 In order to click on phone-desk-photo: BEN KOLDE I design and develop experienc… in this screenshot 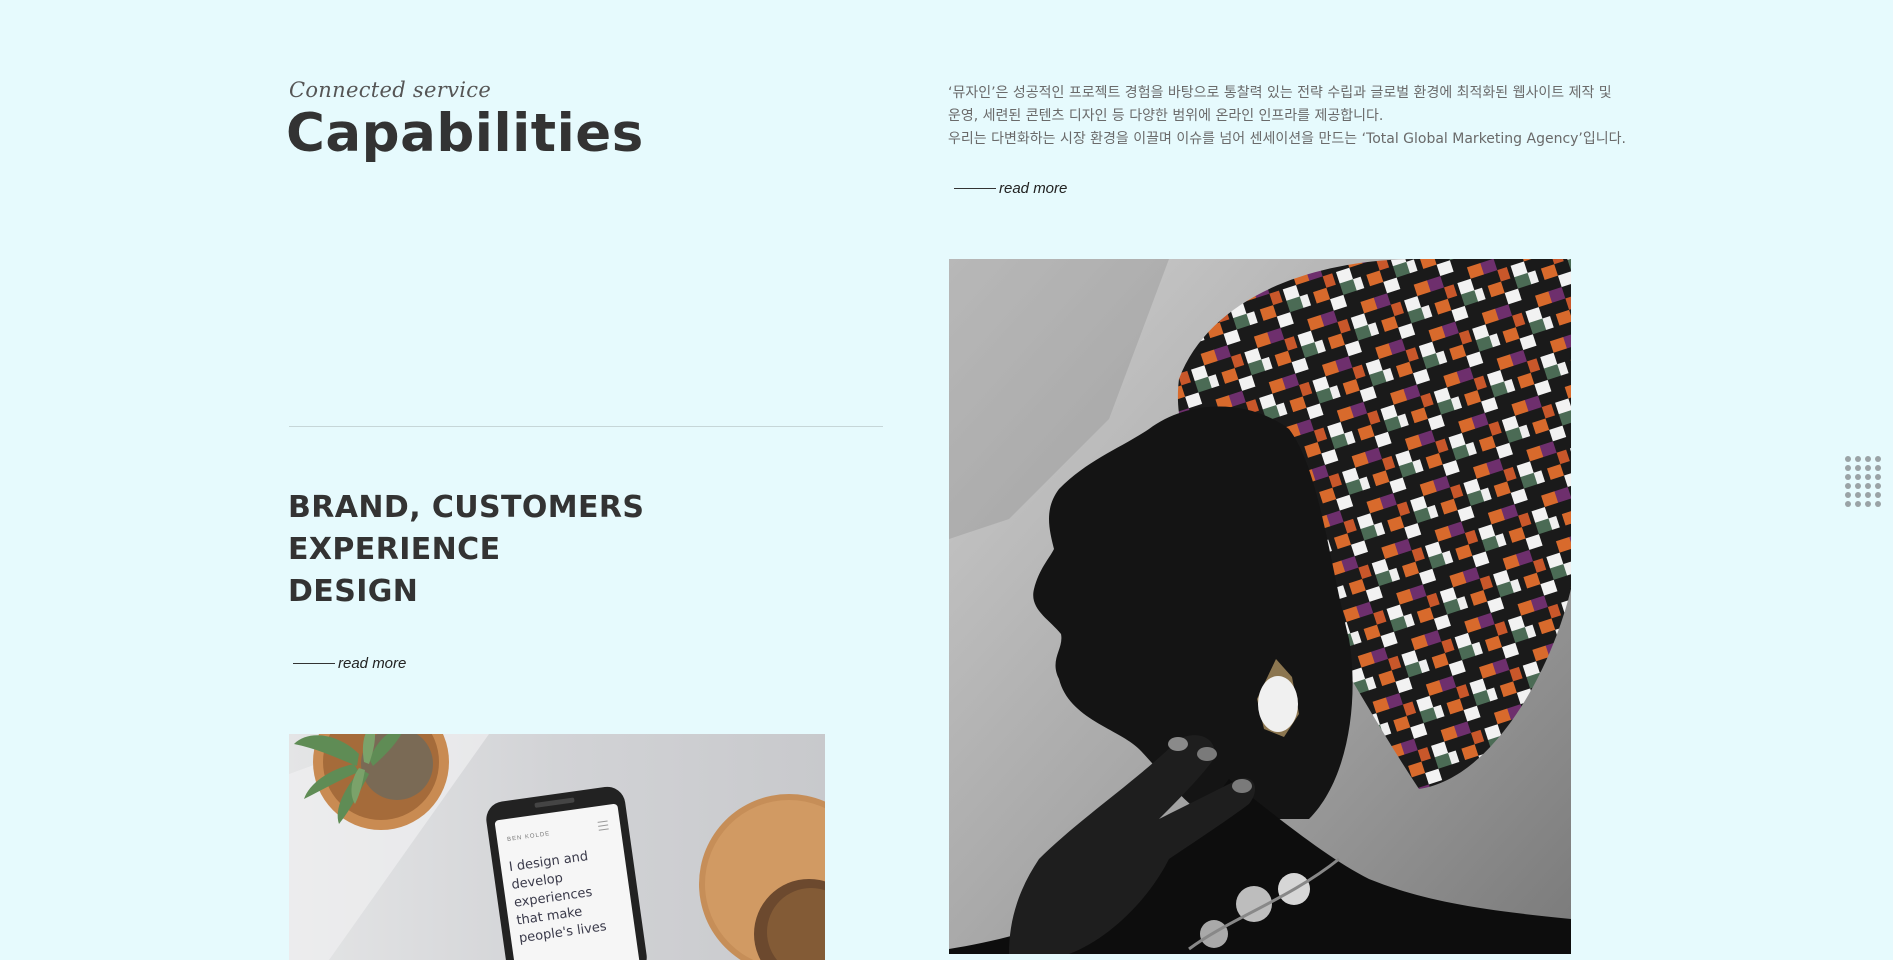, I will do `click(557, 847)`.